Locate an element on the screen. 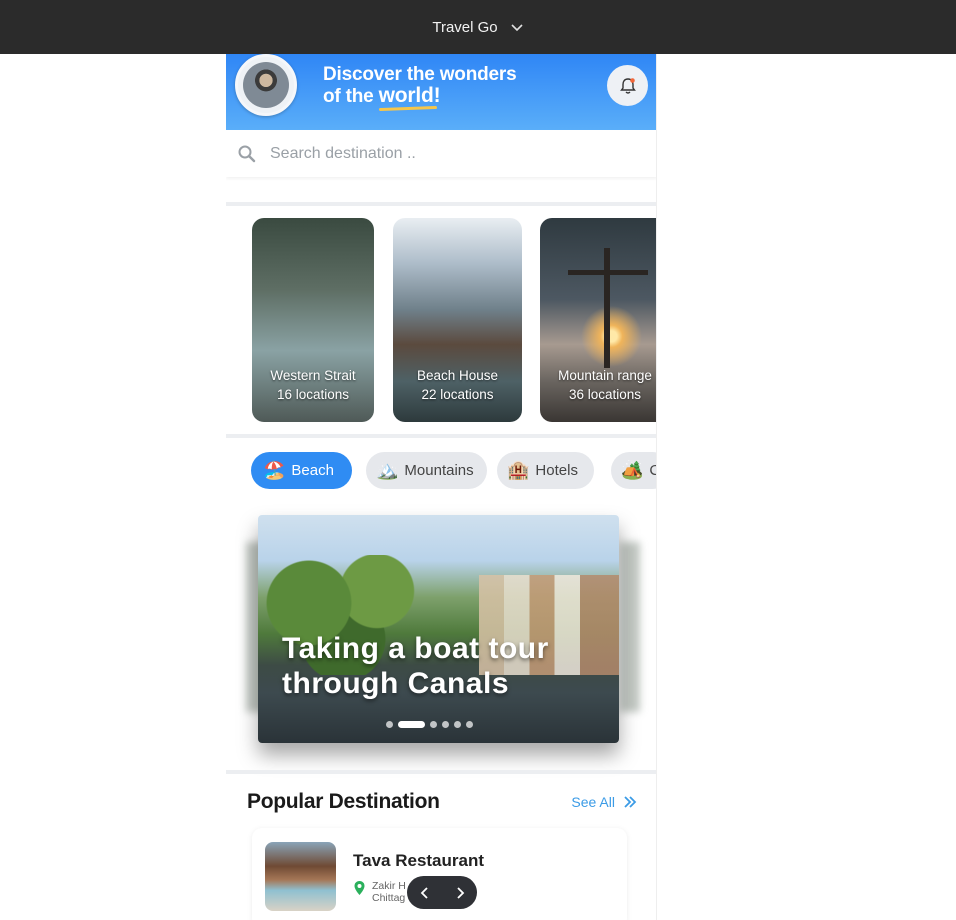 This screenshot has height=920, width=956. next-button is located at coordinates (460, 893).